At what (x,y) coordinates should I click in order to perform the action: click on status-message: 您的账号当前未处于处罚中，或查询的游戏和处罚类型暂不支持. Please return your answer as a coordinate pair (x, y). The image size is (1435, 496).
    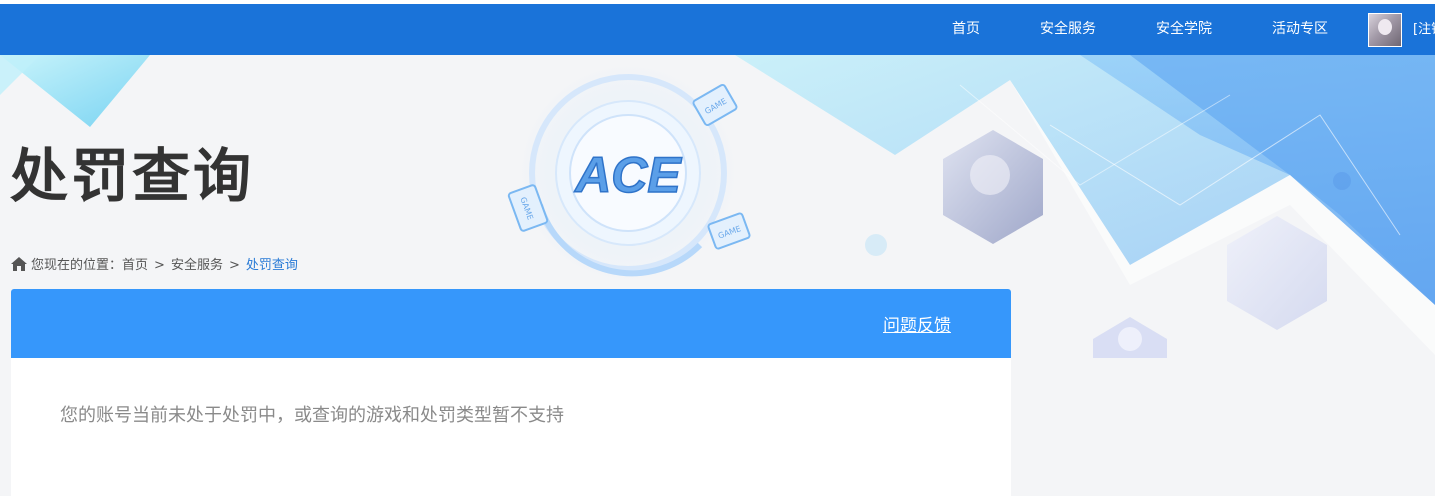
    Looking at the image, I should click on (312, 415).